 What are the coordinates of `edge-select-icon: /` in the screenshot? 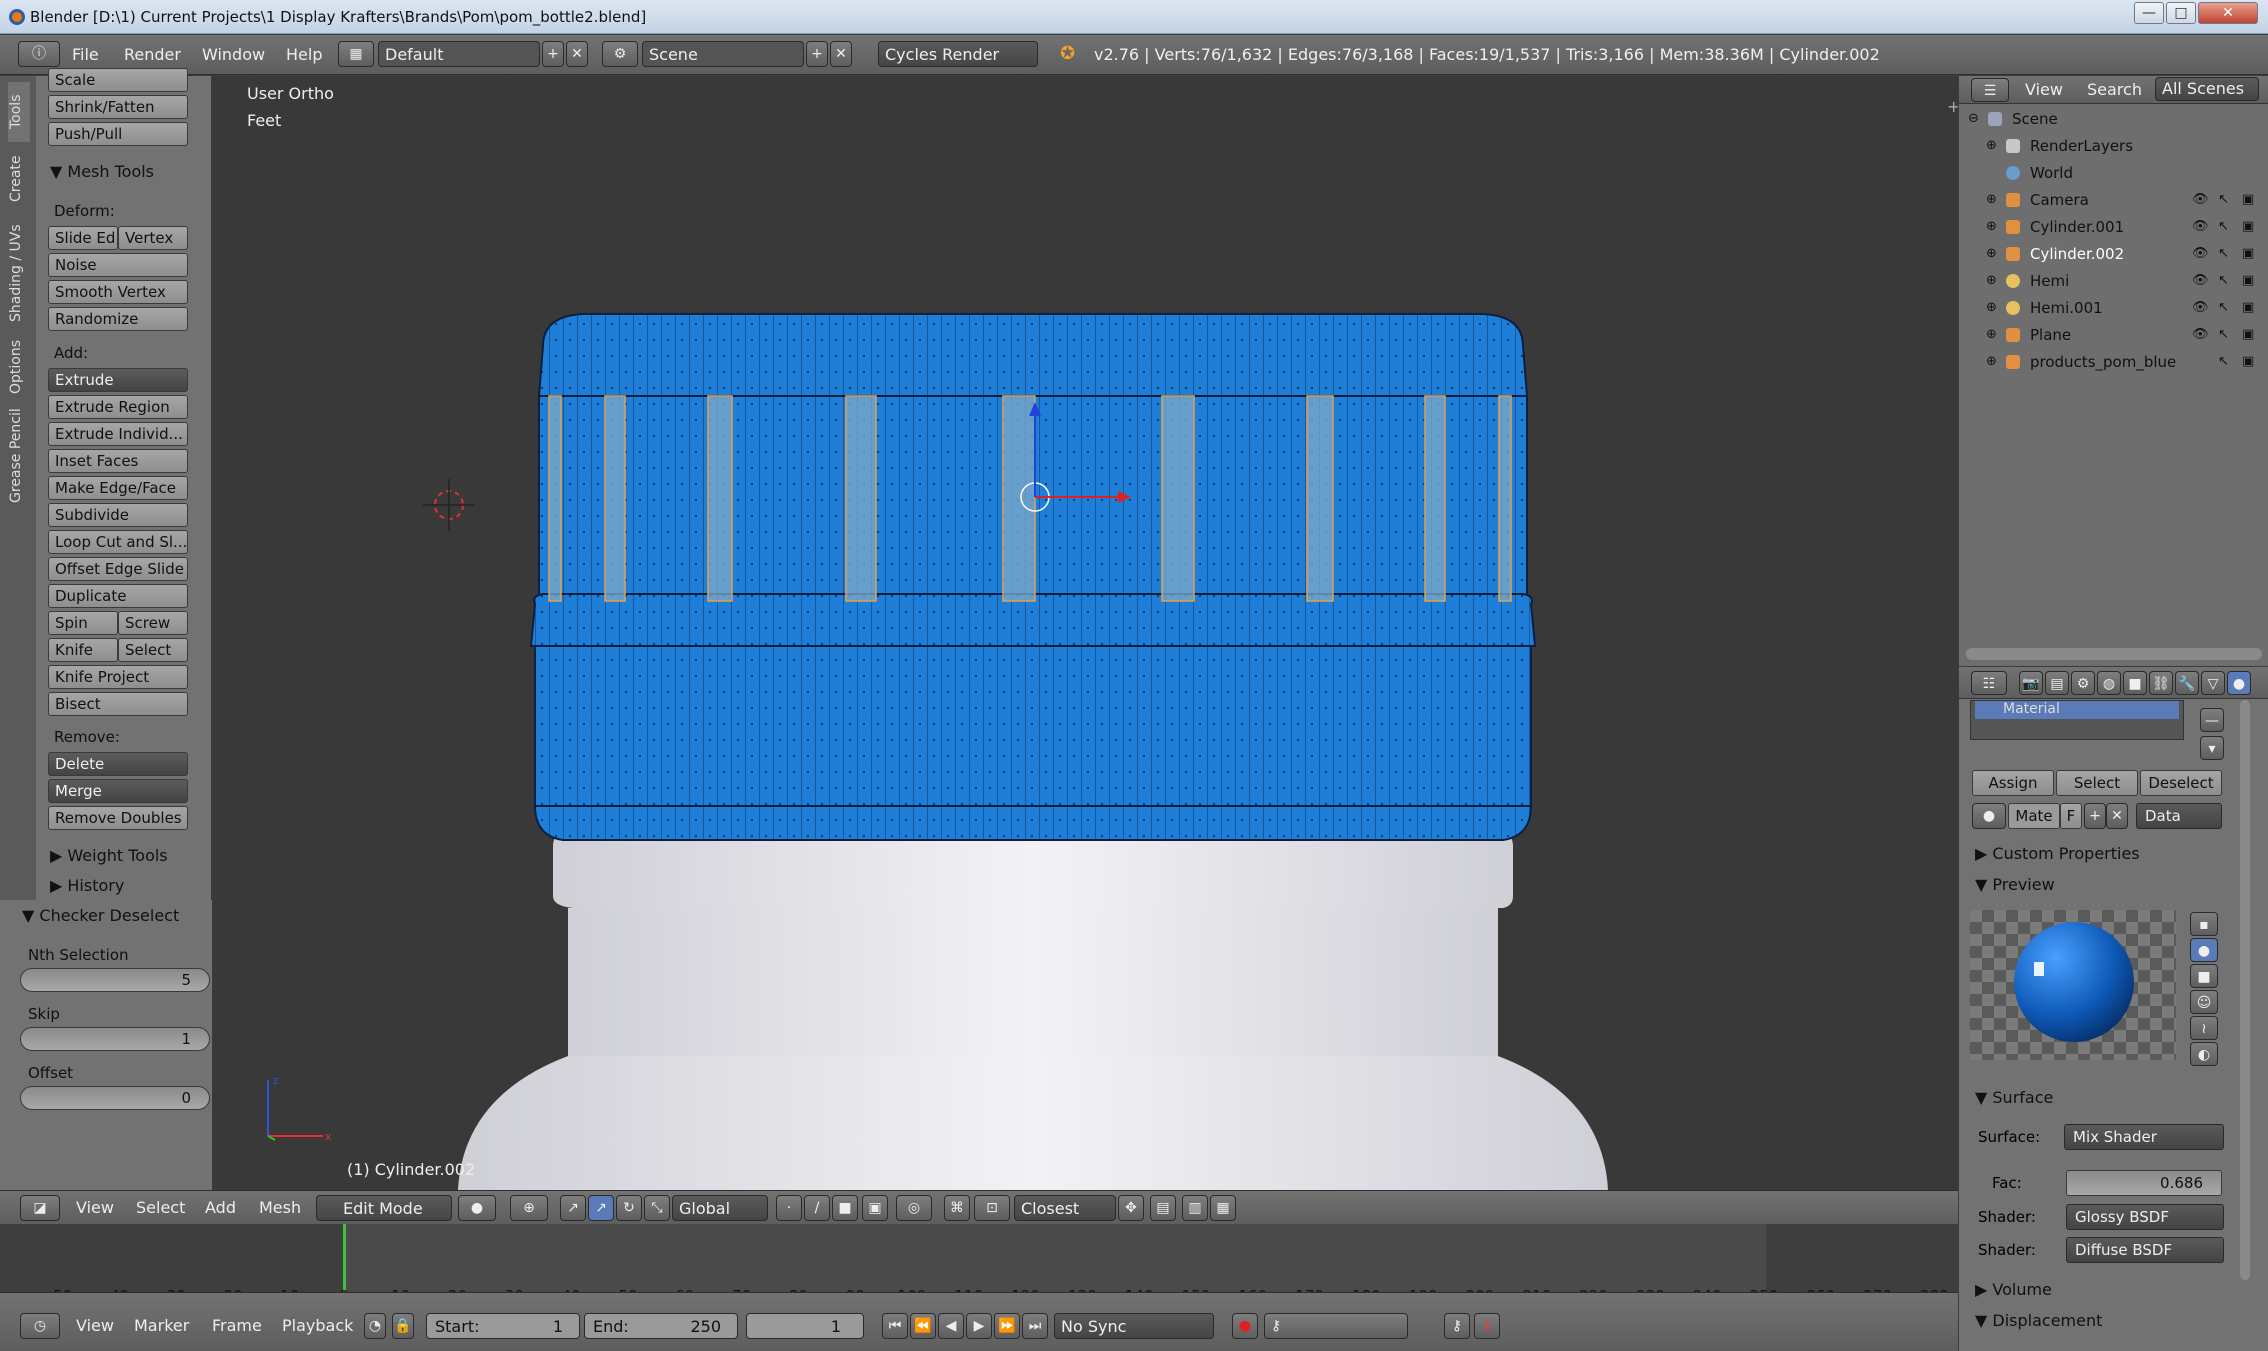 It's located at (817, 1208).